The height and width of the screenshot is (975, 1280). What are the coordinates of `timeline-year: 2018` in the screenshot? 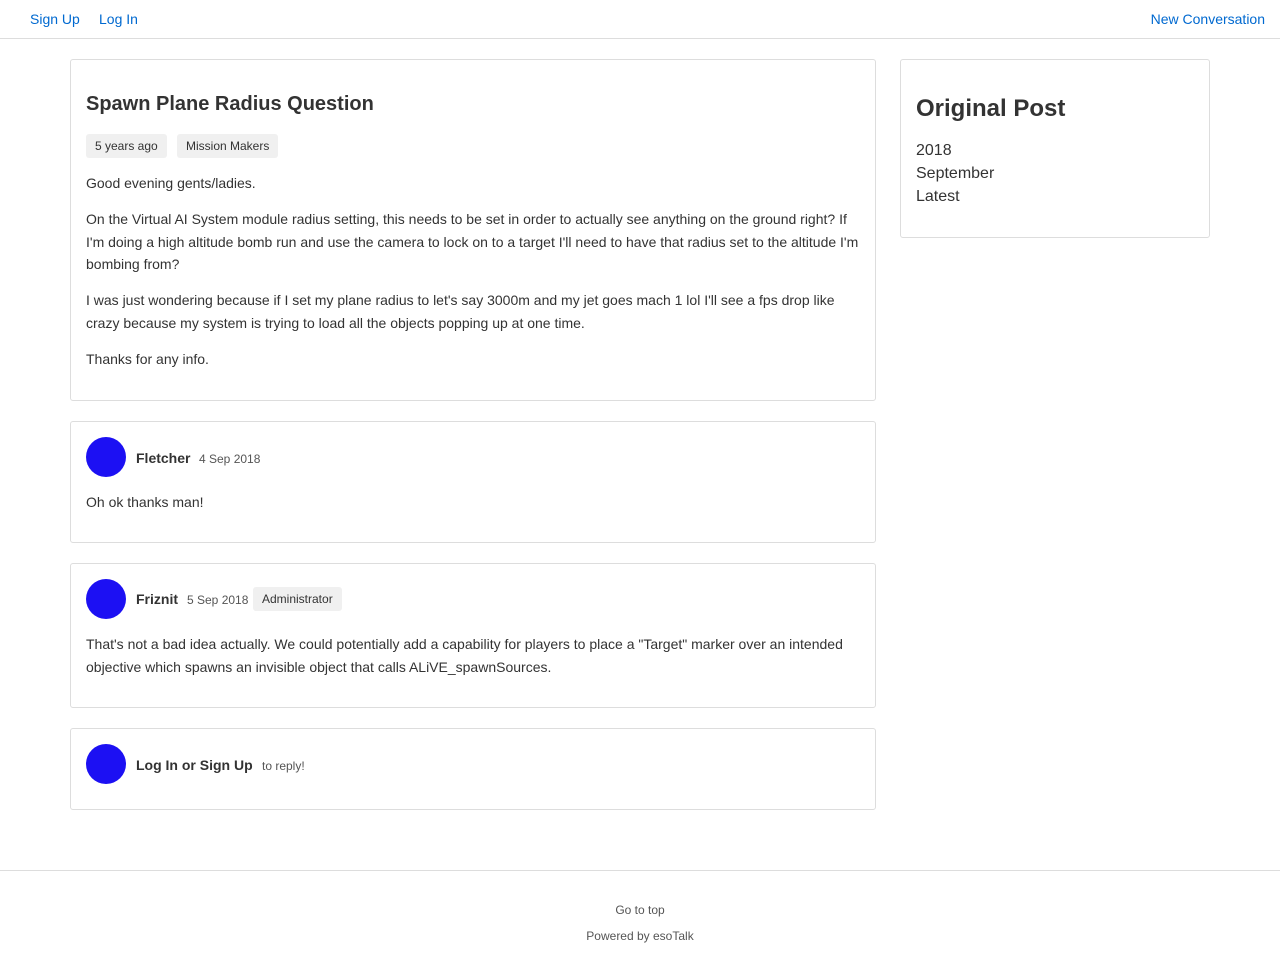 It's located at (934, 151).